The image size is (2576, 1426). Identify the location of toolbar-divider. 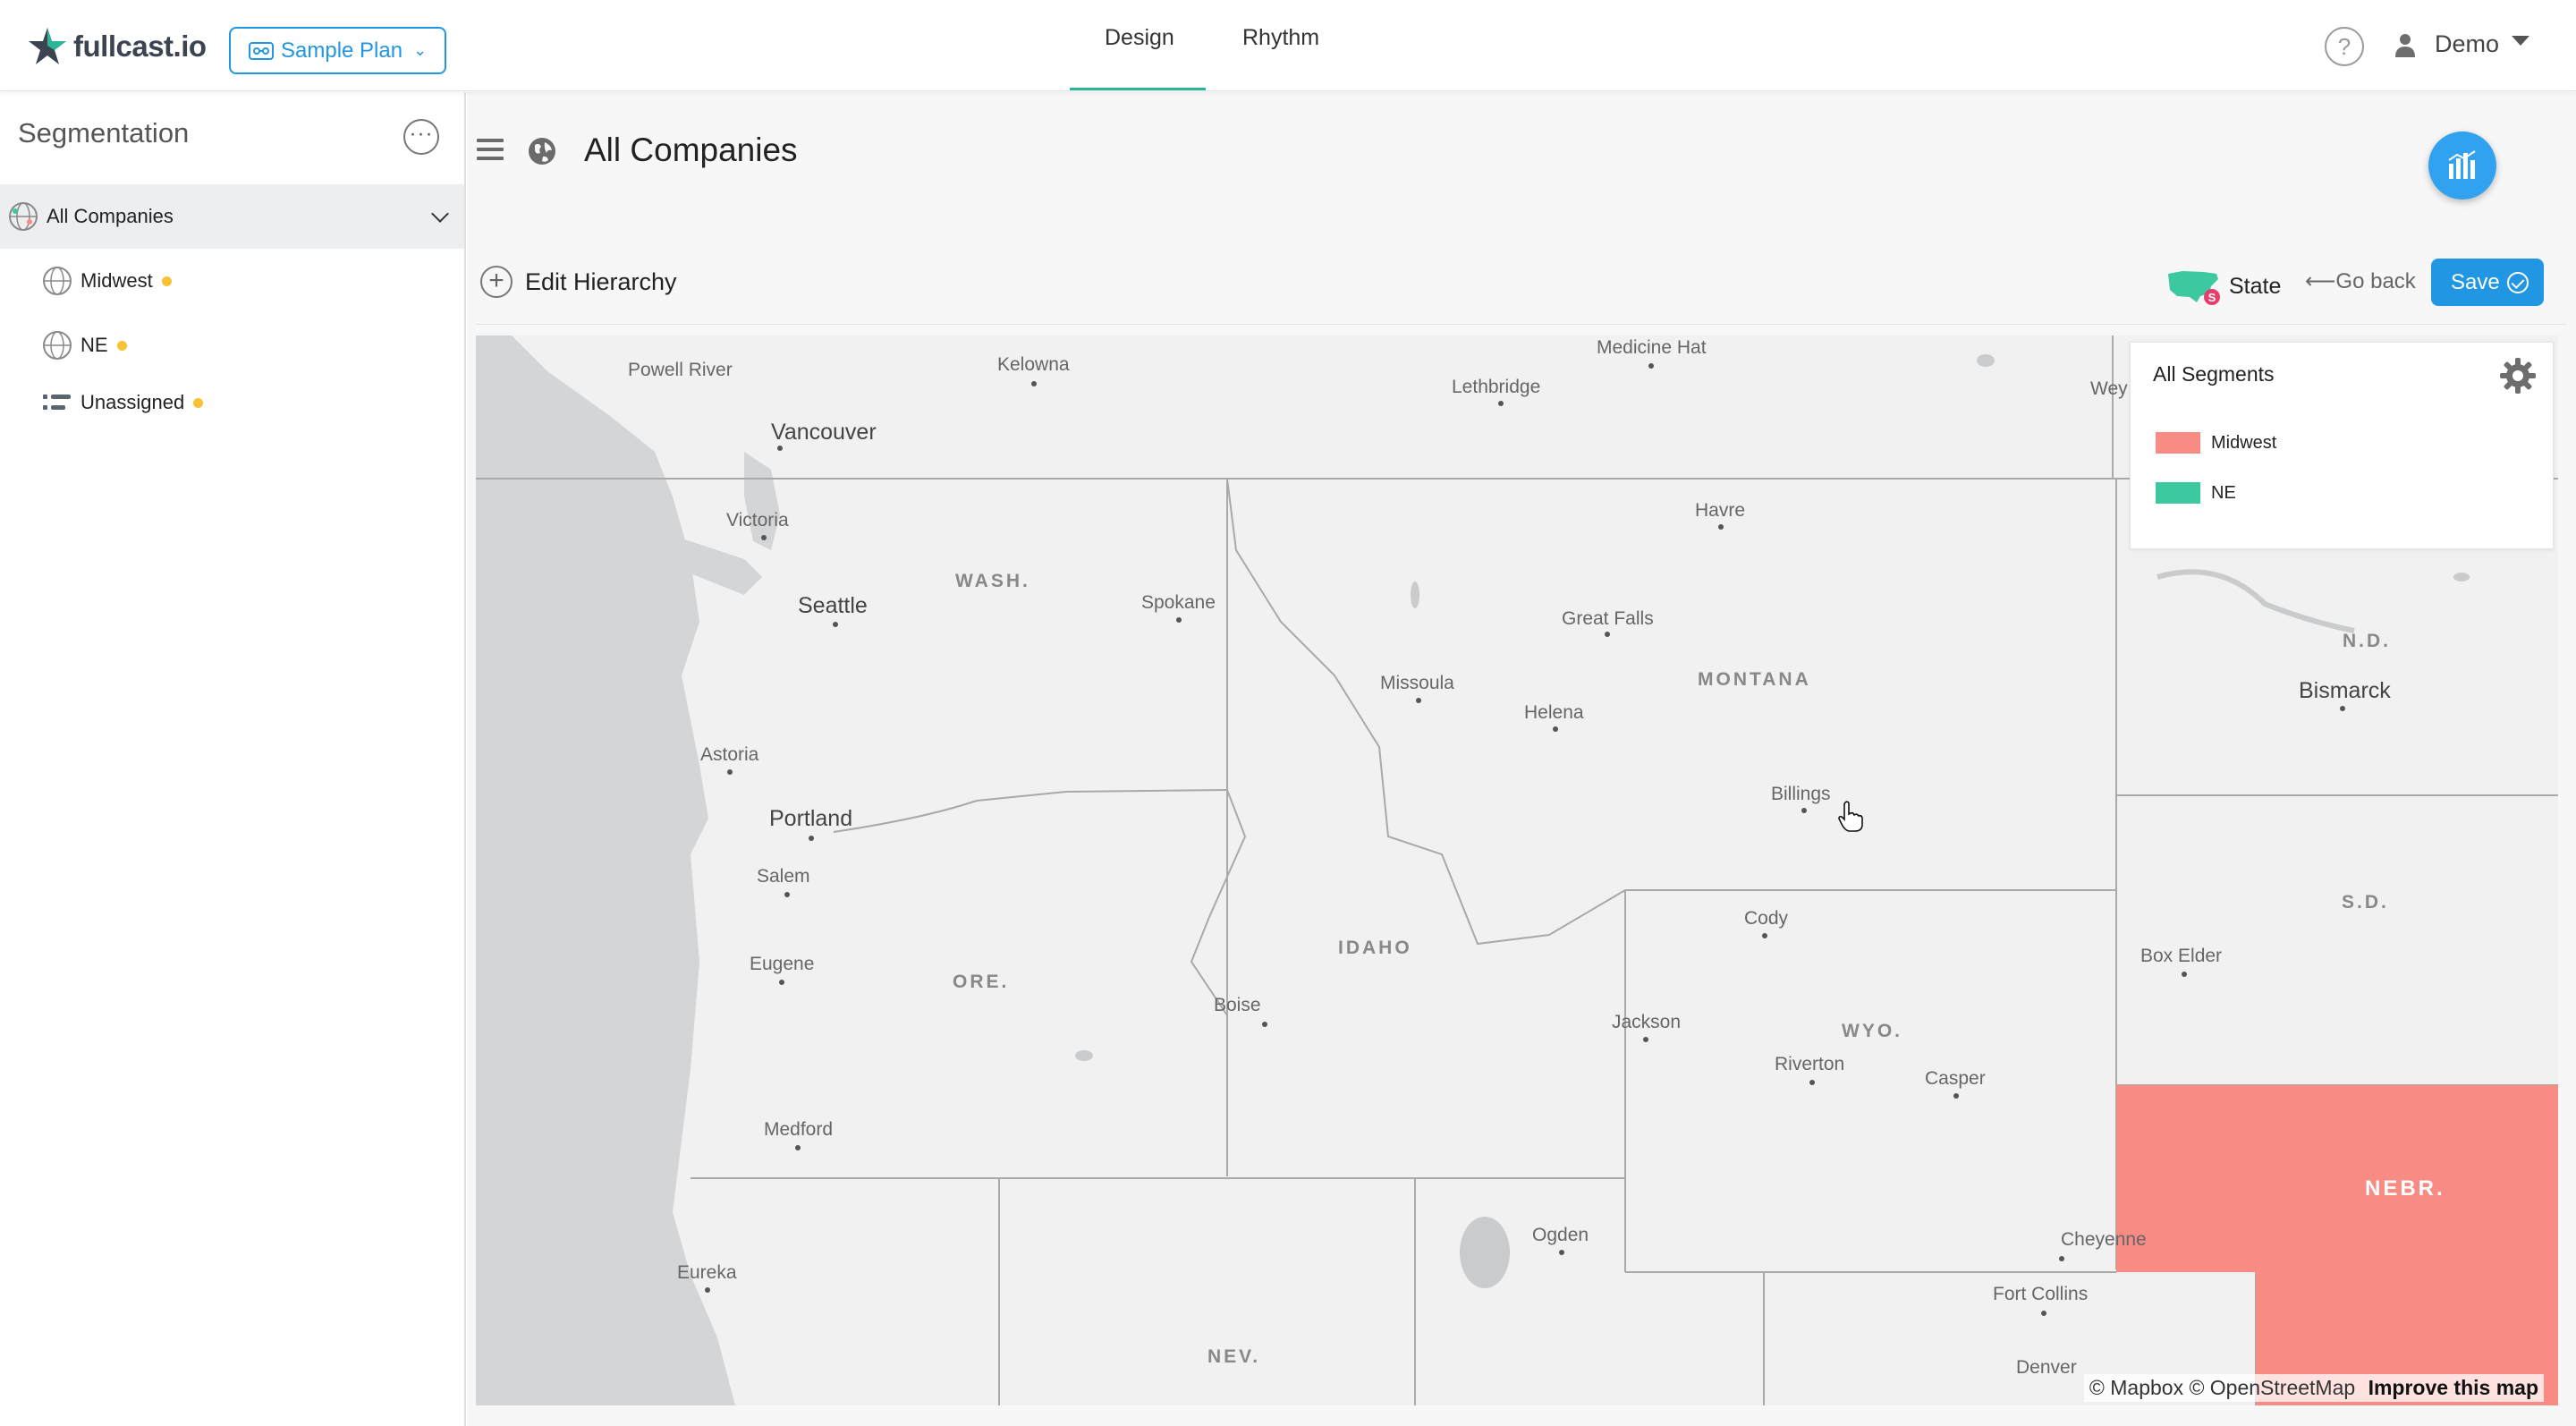
(1521, 324).